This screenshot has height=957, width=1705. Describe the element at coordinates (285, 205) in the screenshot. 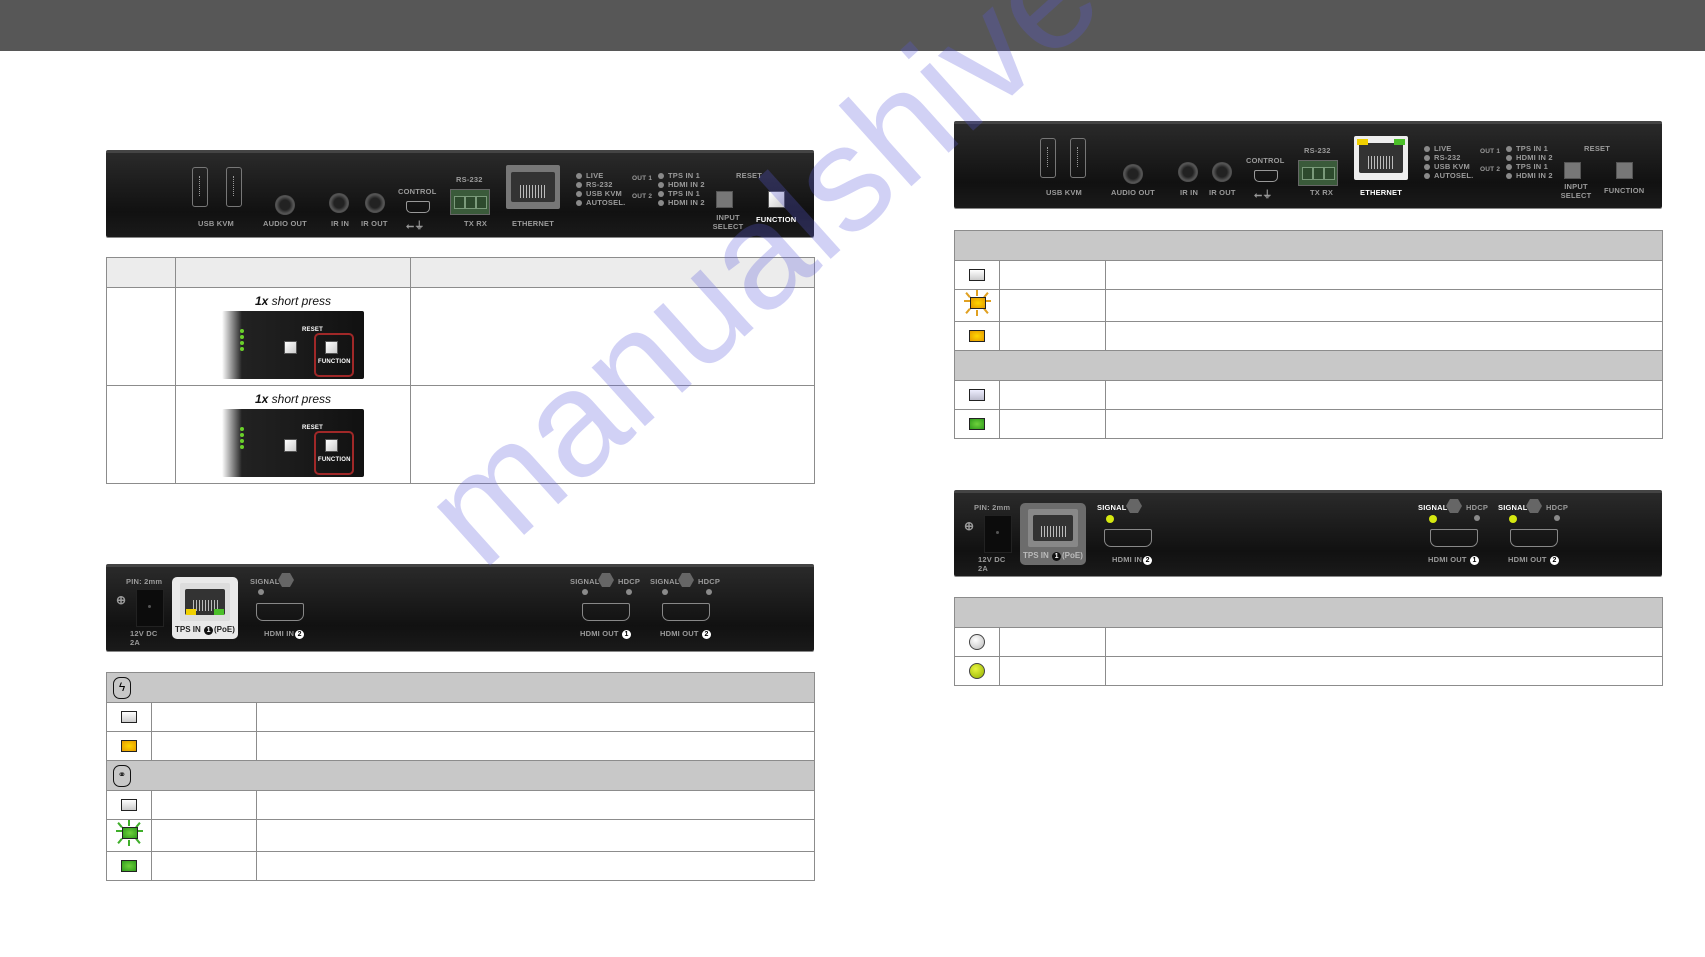

I see `audio-jack-icon` at that location.